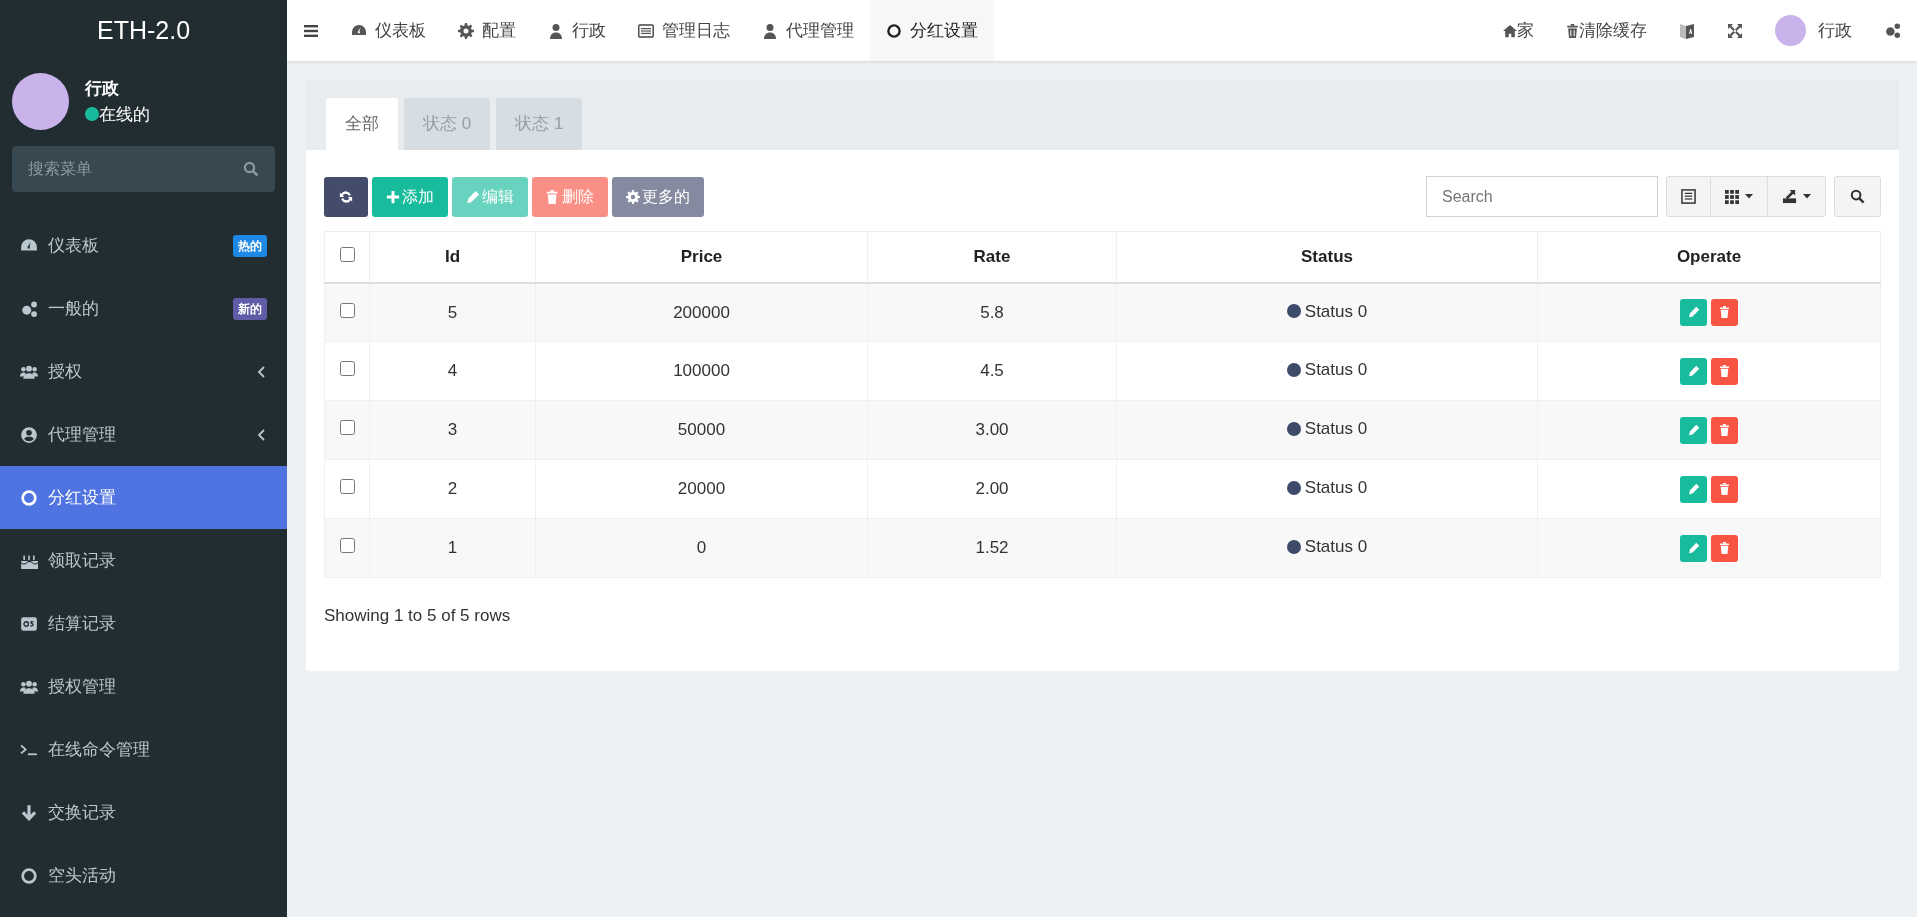 This screenshot has width=1917, height=917. Describe the element at coordinates (992, 371) in the screenshot. I see `table-cell: 4.5` at that location.